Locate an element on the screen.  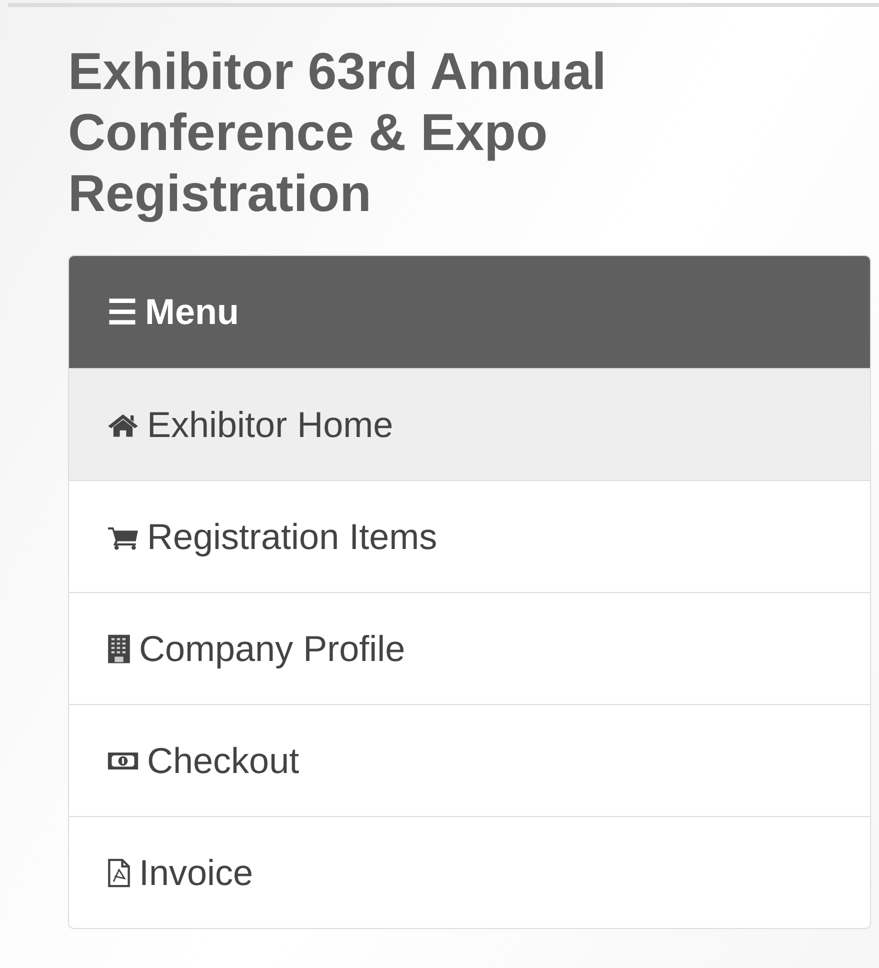
menu-icon: ☰ is located at coordinates (122, 312).